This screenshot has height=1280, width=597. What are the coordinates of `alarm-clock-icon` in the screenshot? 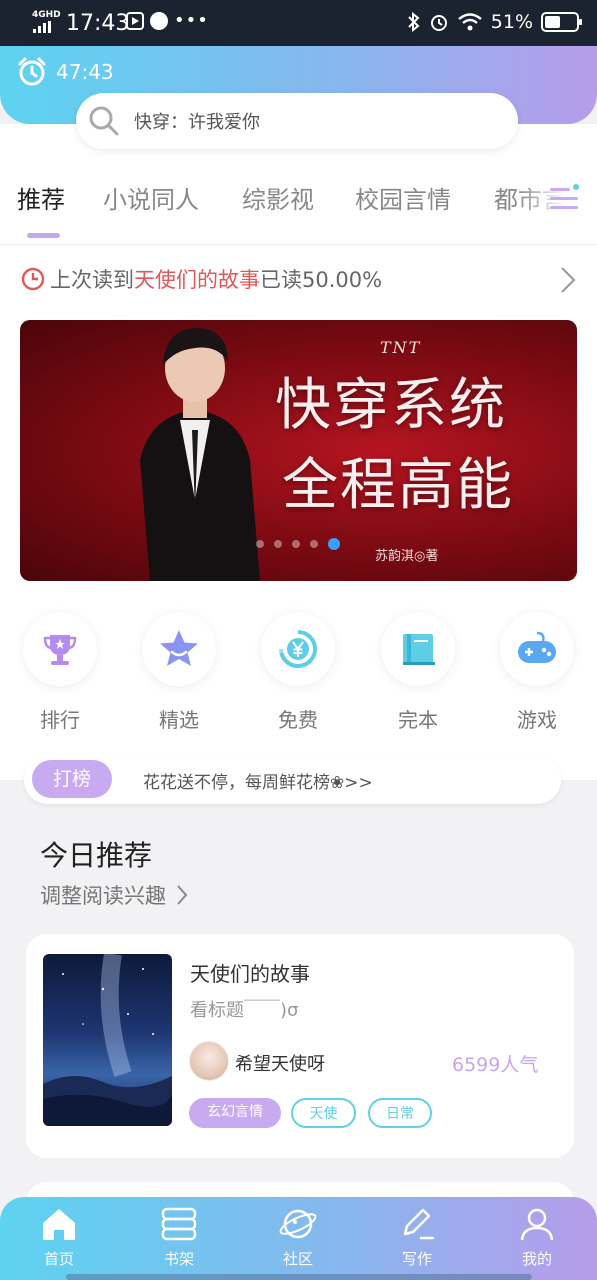 It's located at (32, 71).